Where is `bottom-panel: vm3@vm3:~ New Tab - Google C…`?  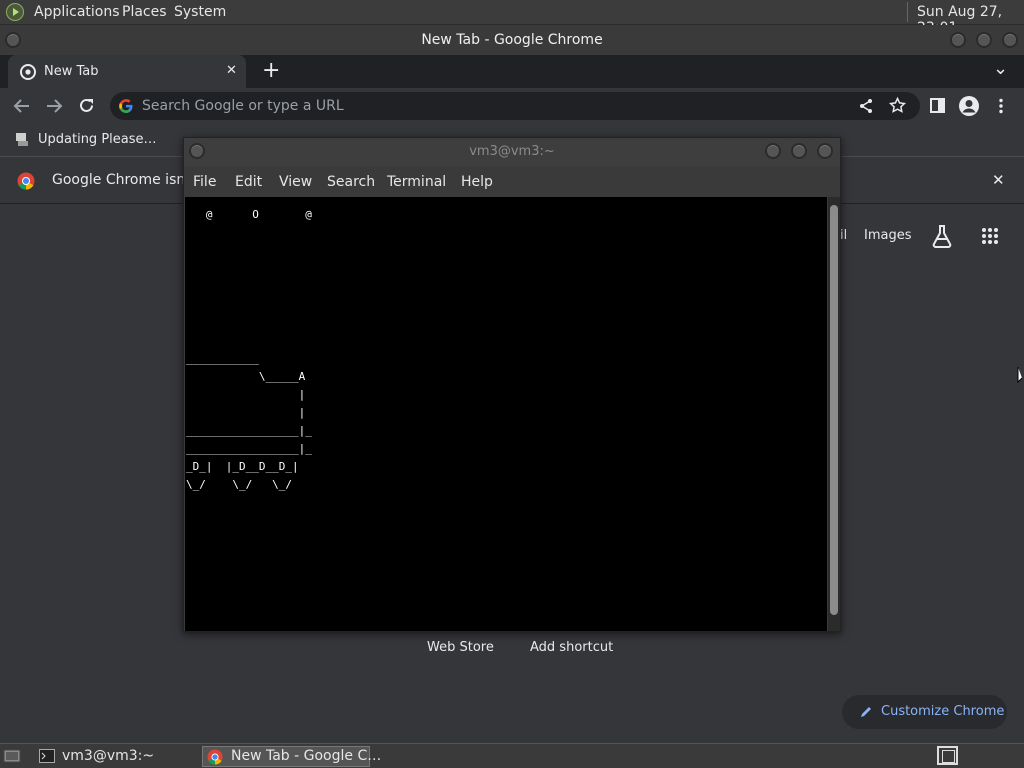
bottom-panel: vm3@vm3:~ New Tab - Google C… is located at coordinates (512, 755).